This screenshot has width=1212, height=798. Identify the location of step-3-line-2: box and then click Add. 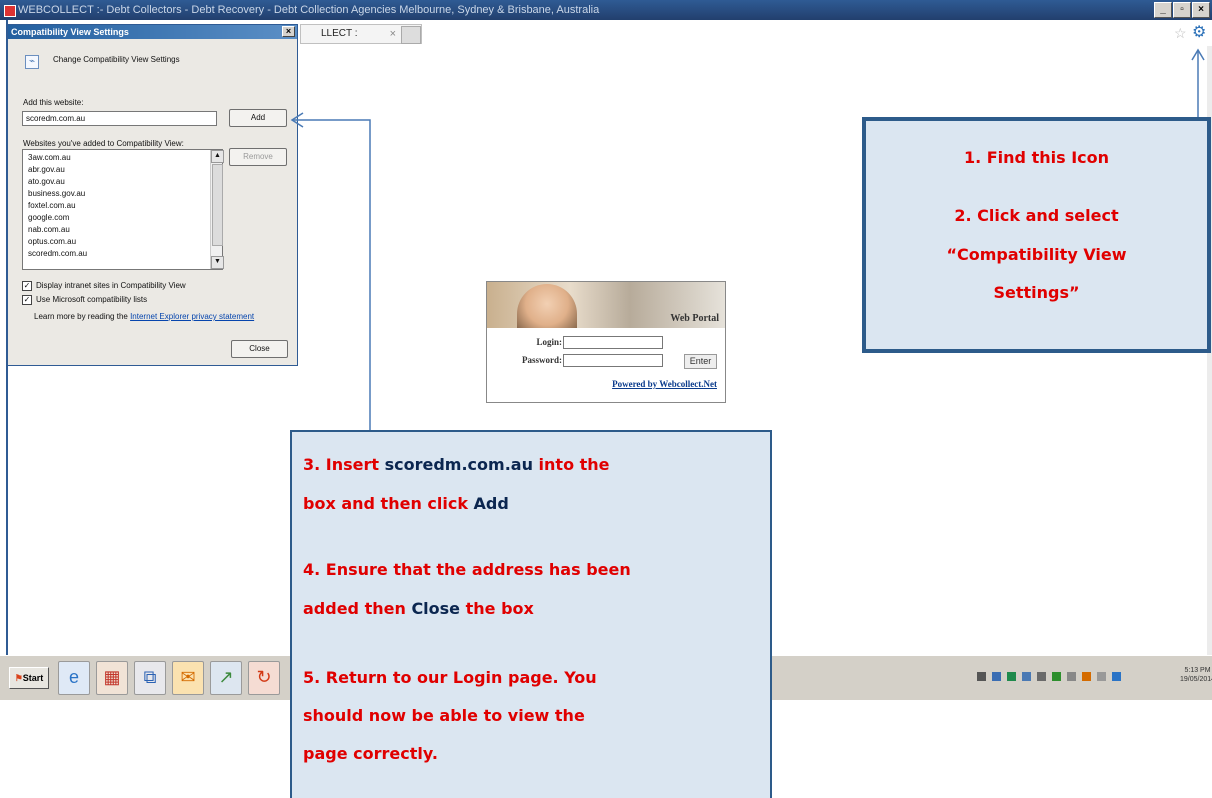
(406, 503).